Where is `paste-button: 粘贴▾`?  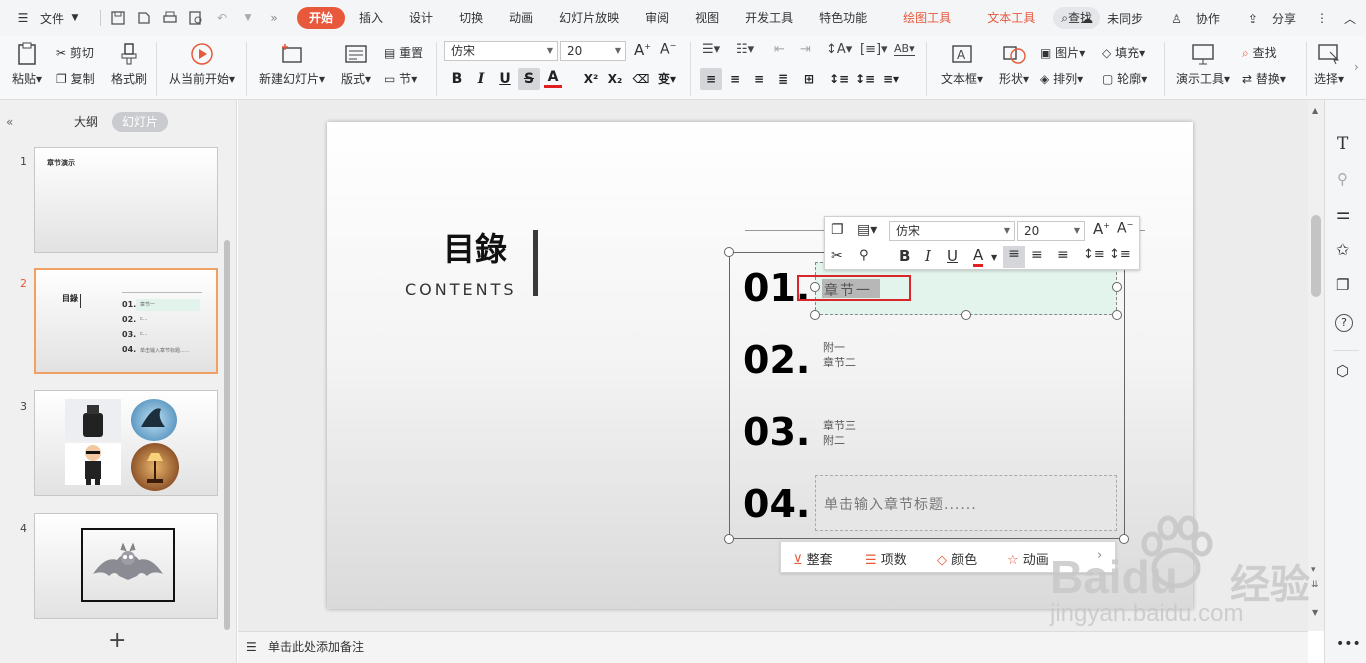
paste-button: 粘贴▾ is located at coordinates (27, 64).